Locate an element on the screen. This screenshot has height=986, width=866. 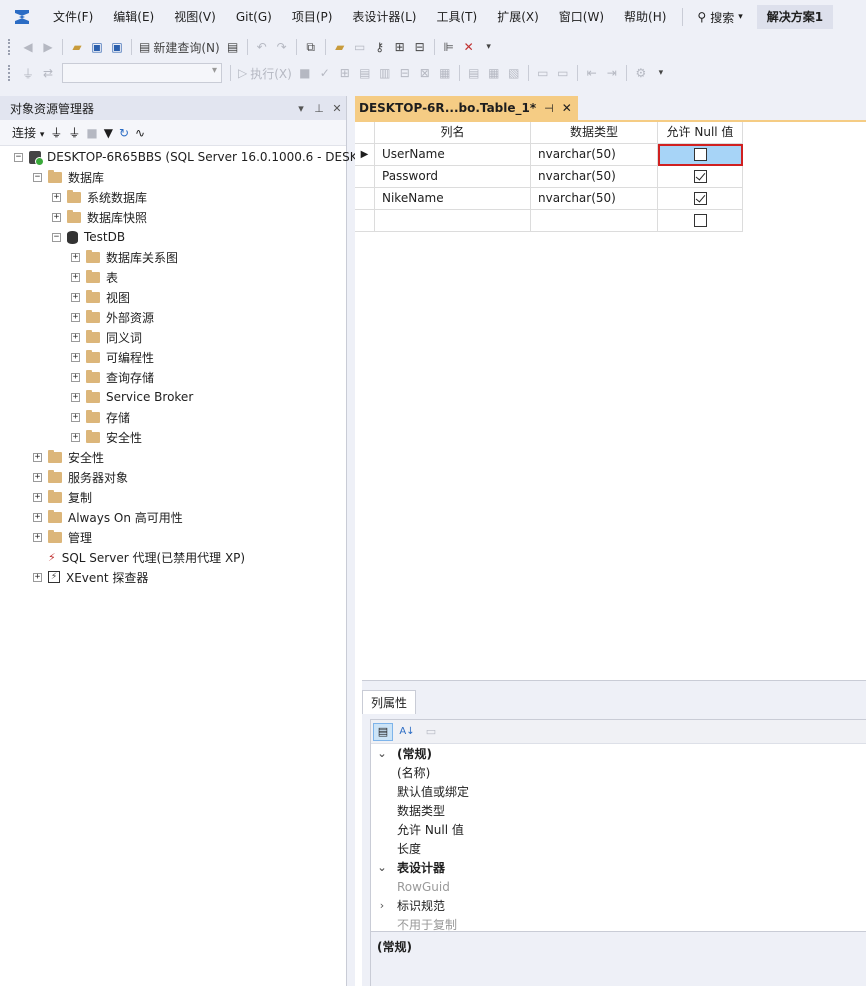
menu-item: 编辑(E) is located at coordinates (133, 17).